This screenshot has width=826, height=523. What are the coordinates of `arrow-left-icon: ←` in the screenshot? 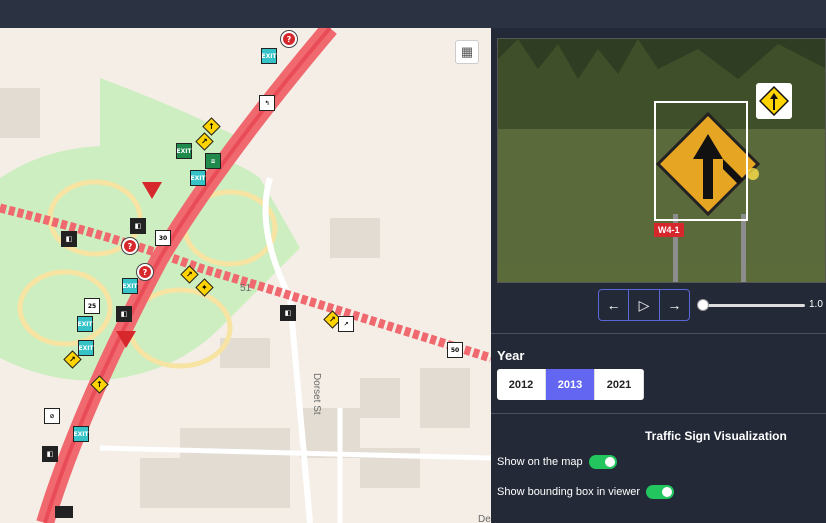 It's located at (613, 305).